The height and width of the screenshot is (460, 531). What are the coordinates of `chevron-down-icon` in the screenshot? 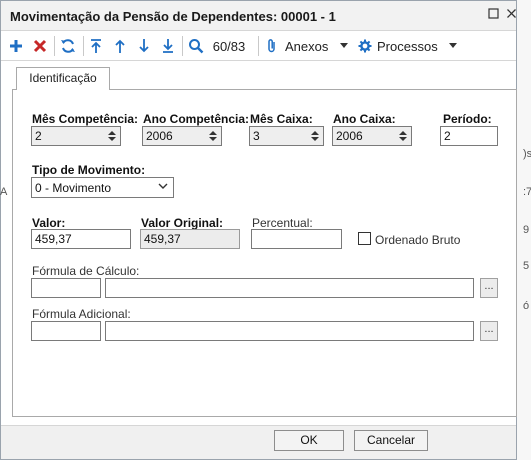 It's located at (163, 186).